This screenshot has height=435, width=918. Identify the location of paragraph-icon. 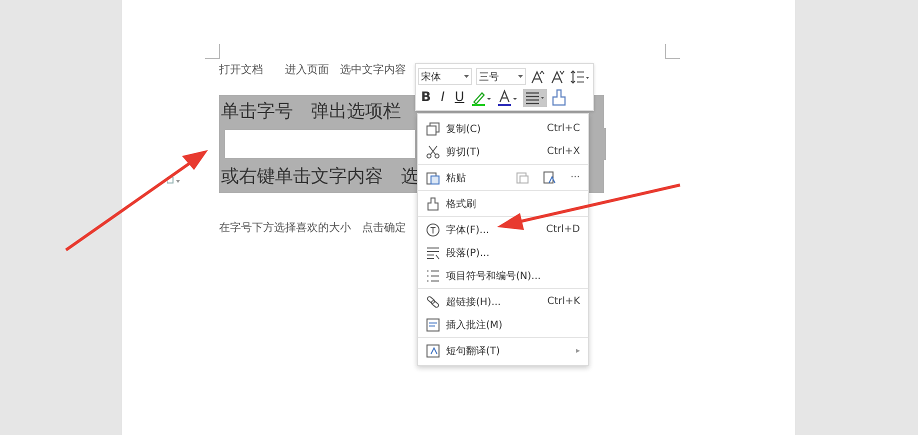
(433, 253).